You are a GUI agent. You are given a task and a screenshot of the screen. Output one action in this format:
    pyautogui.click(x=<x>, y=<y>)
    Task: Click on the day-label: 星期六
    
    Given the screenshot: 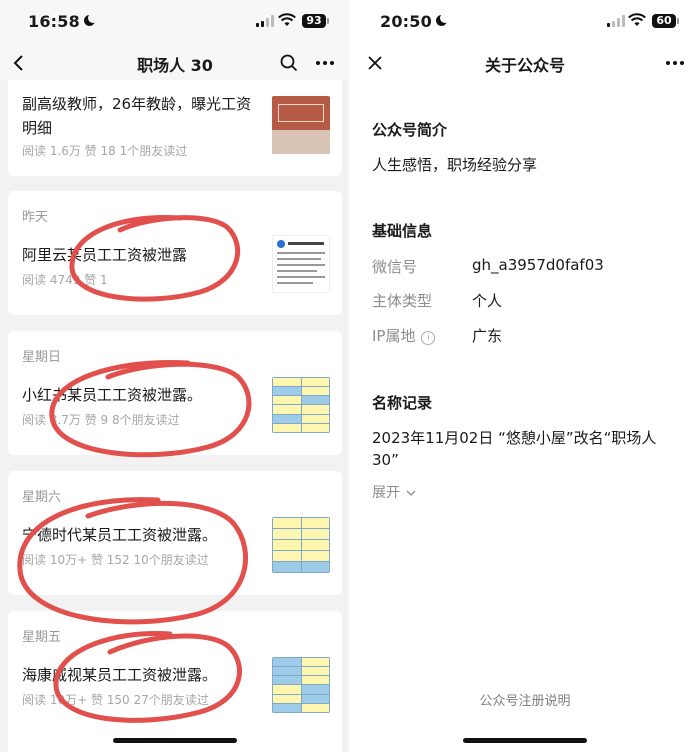 What is the action you would take?
    pyautogui.click(x=42, y=497)
    